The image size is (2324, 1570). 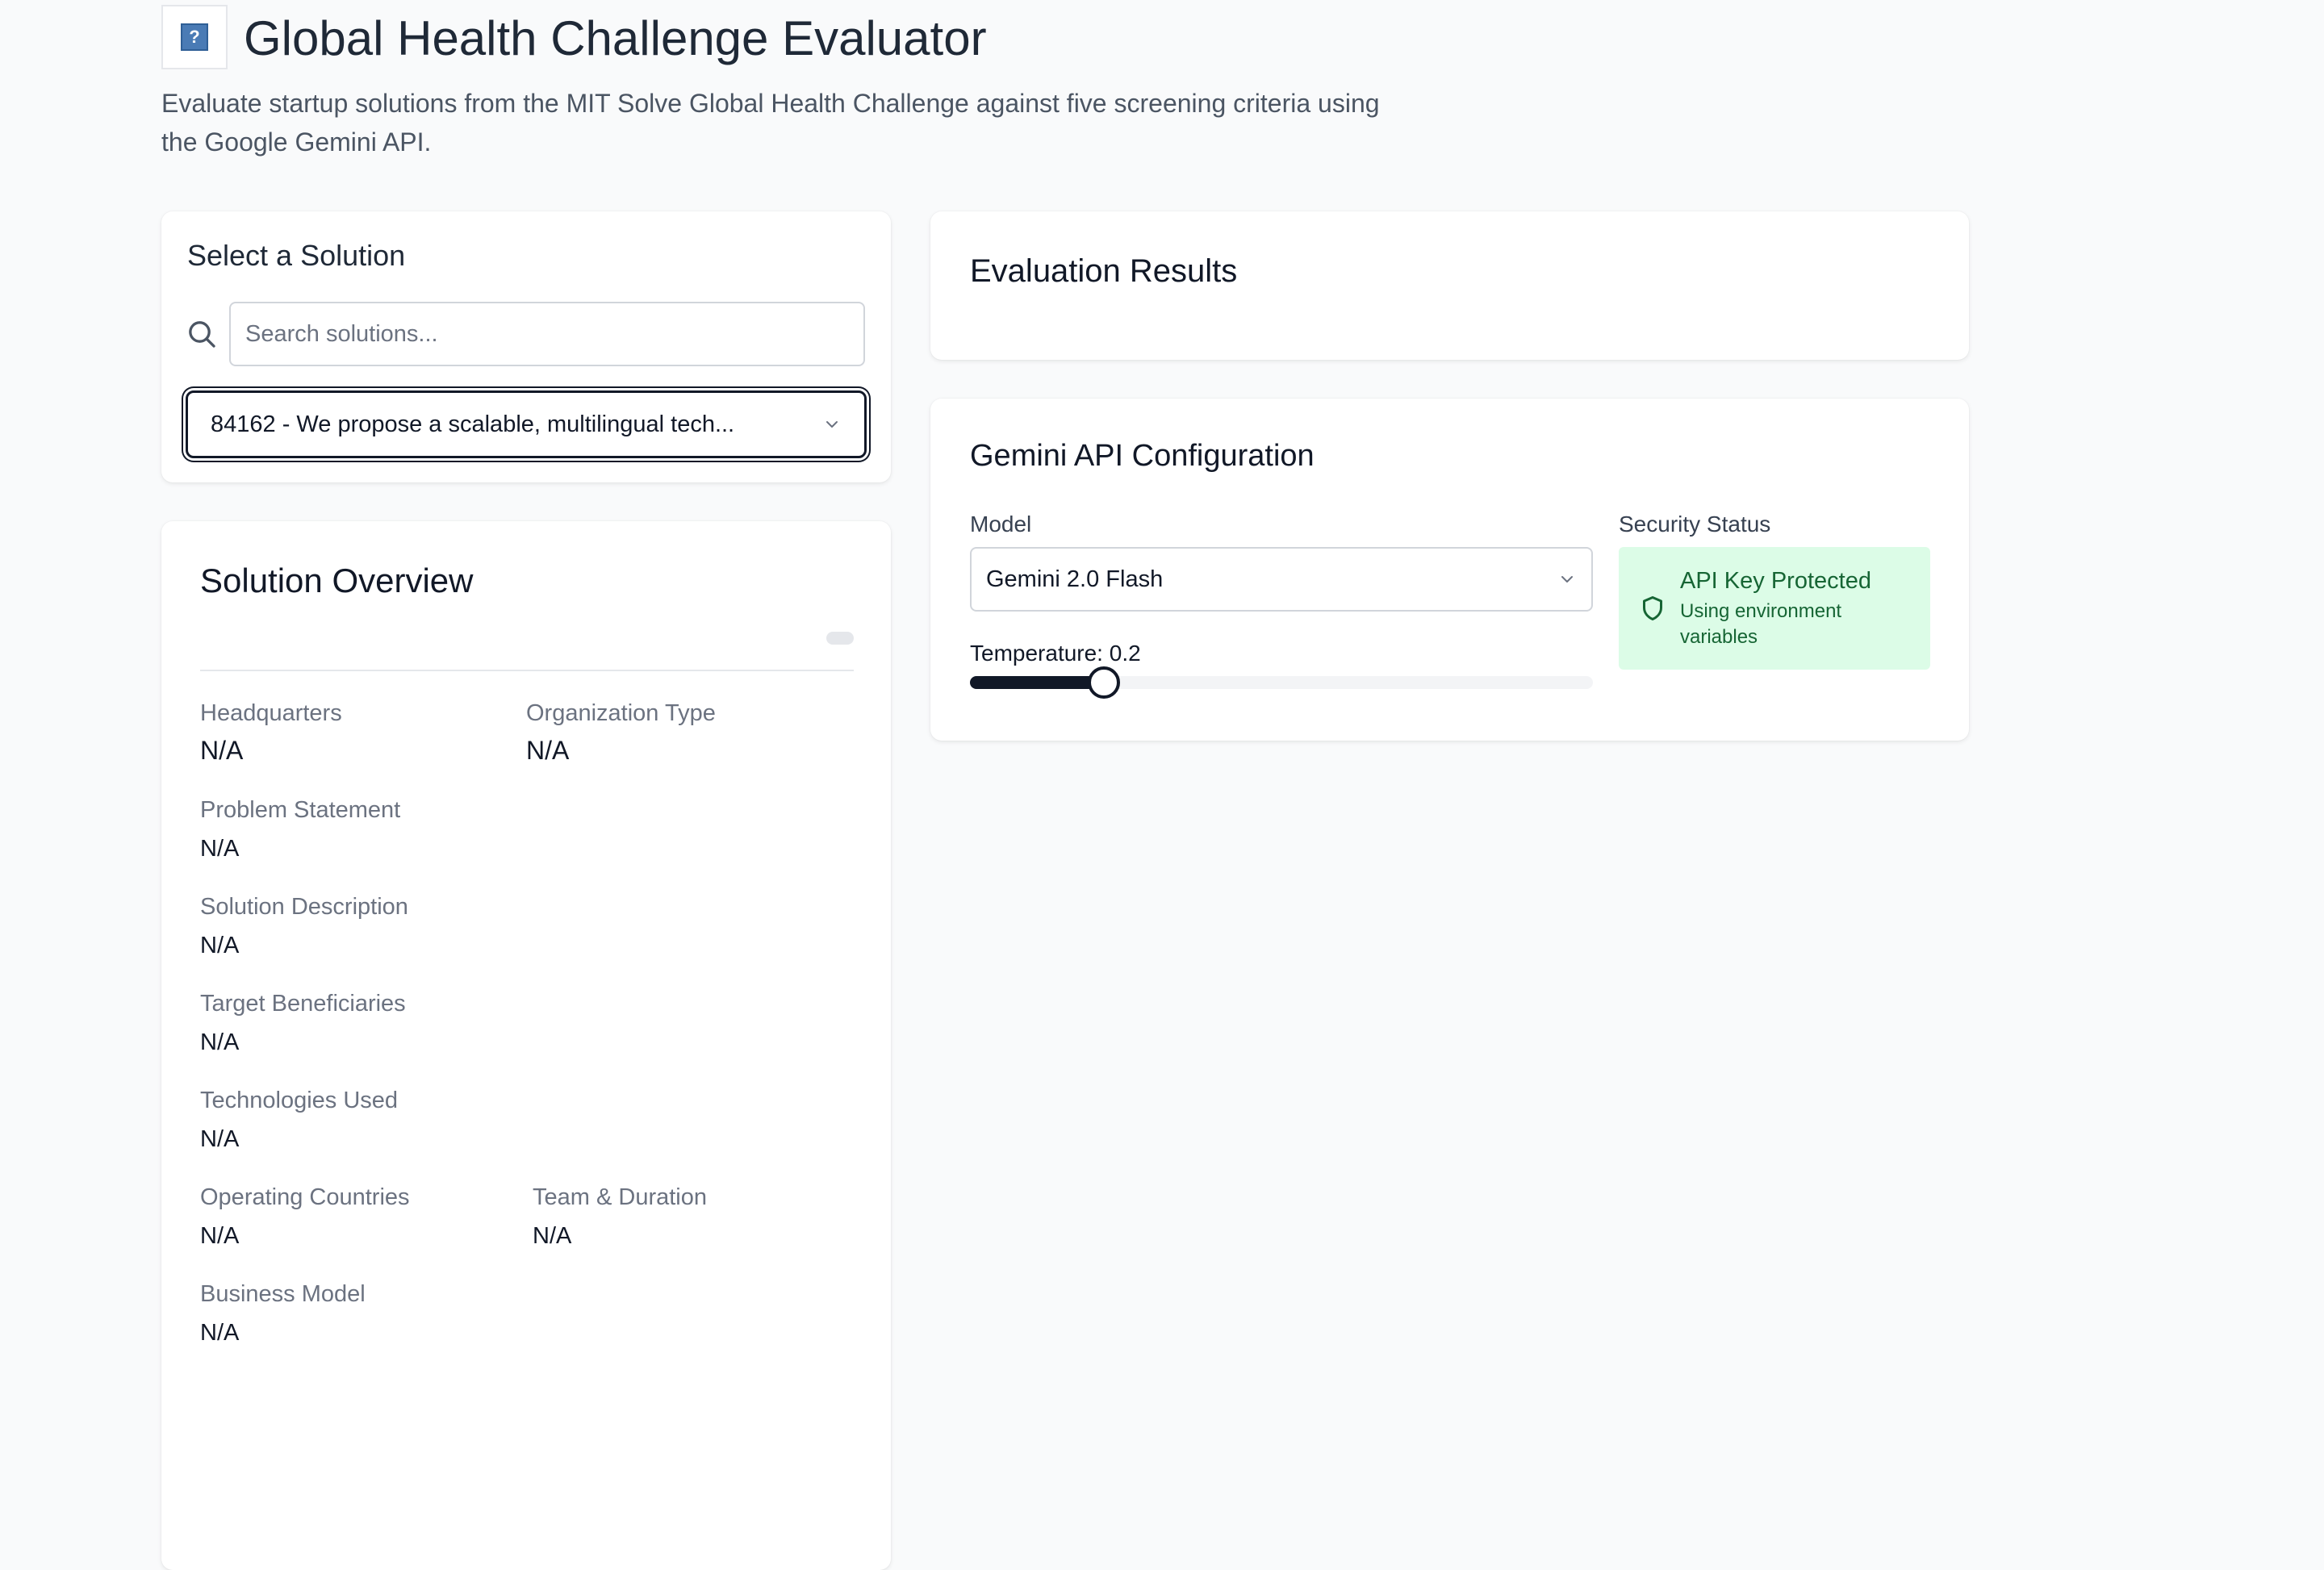 I want to click on select-solution-title: Select a Solution, so click(x=296, y=255).